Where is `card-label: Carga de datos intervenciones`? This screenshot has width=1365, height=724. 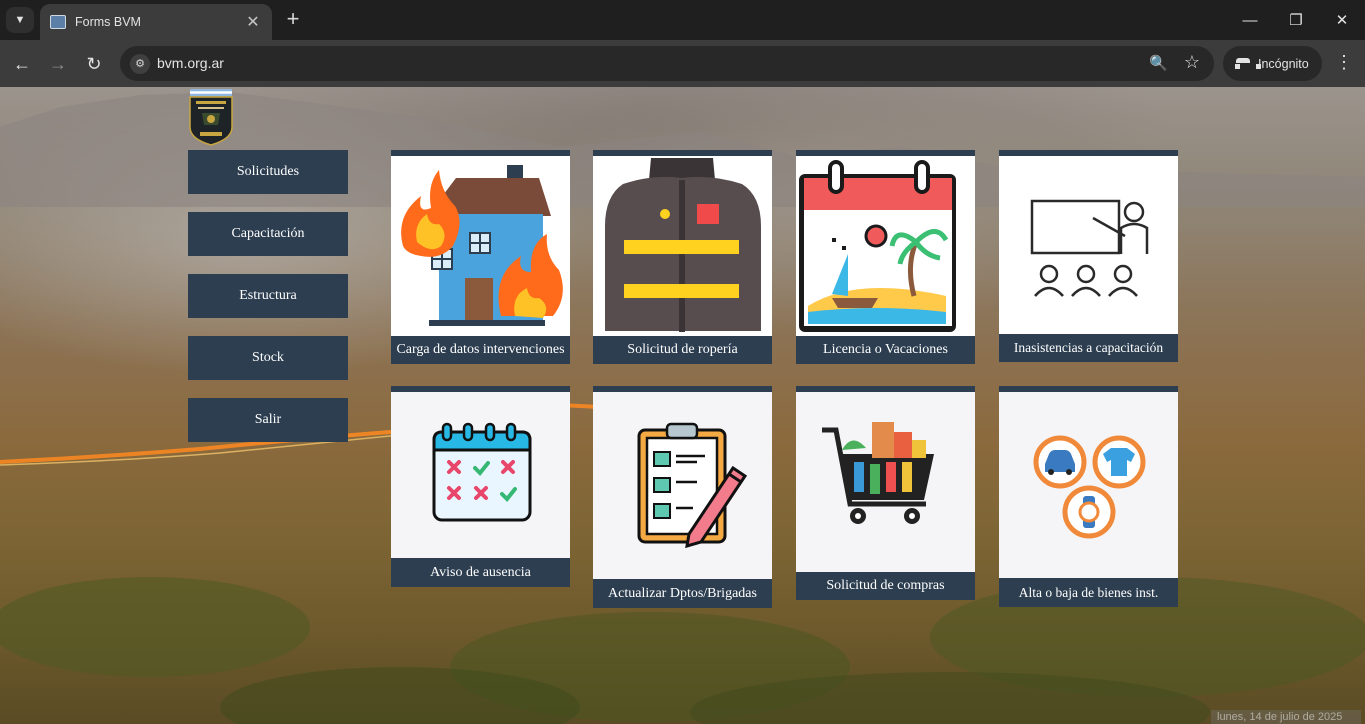 card-label: Carga de datos intervenciones is located at coordinates (480, 350).